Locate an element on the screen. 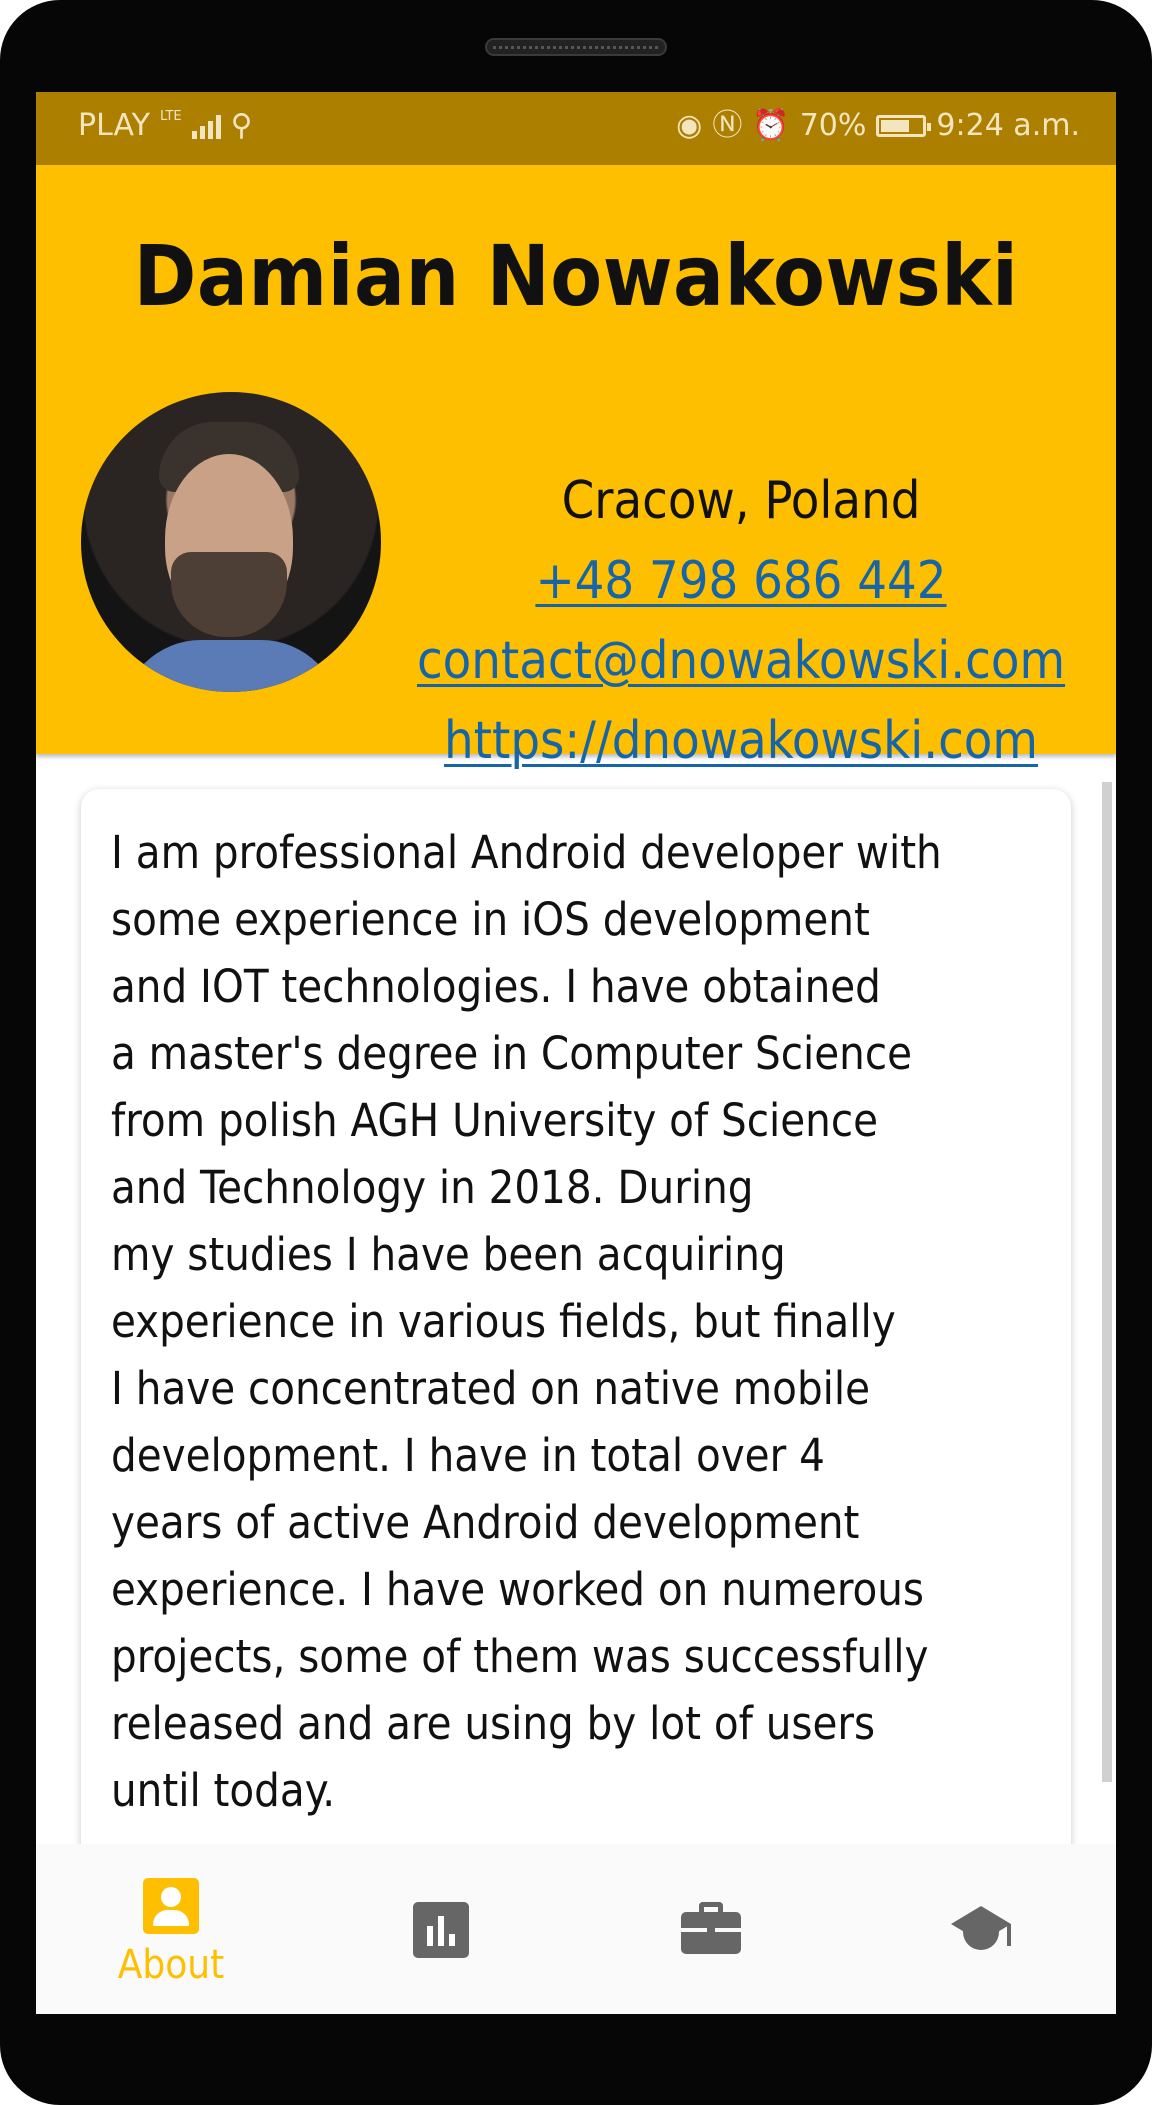 Image resolution: width=1152 pixels, height=2105 pixels. nav-education is located at coordinates (981, 1929).